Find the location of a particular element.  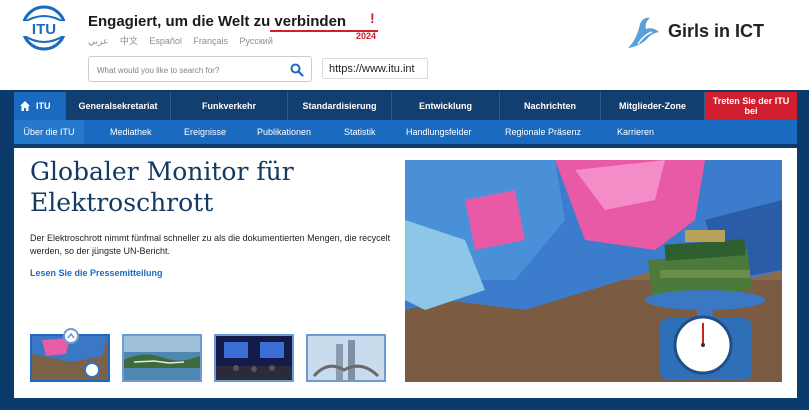

chevron-up-icon is located at coordinates (71, 335).